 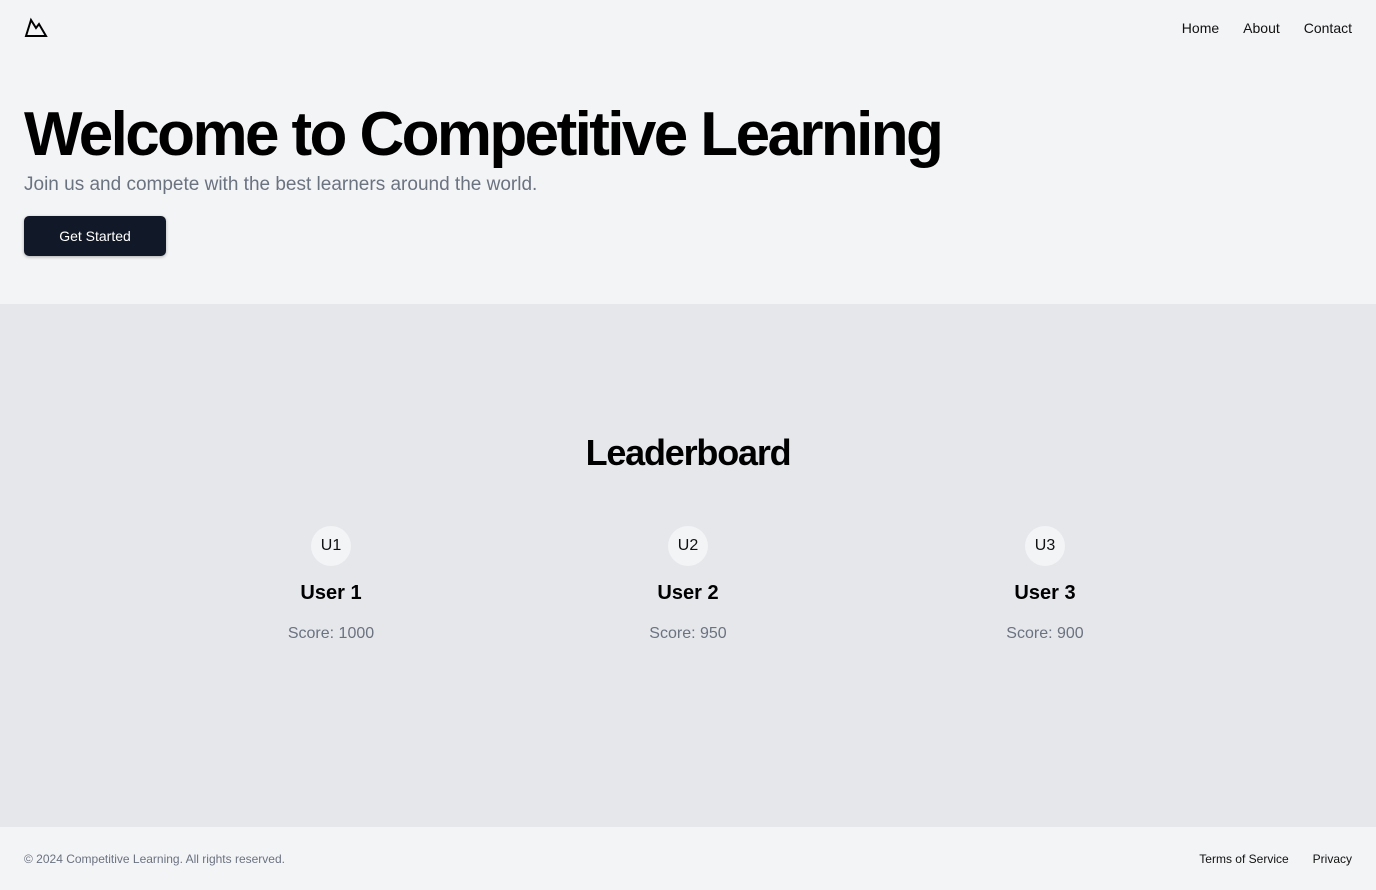 What do you see at coordinates (95, 236) in the screenshot?
I see `get-started-button: Get Started` at bounding box center [95, 236].